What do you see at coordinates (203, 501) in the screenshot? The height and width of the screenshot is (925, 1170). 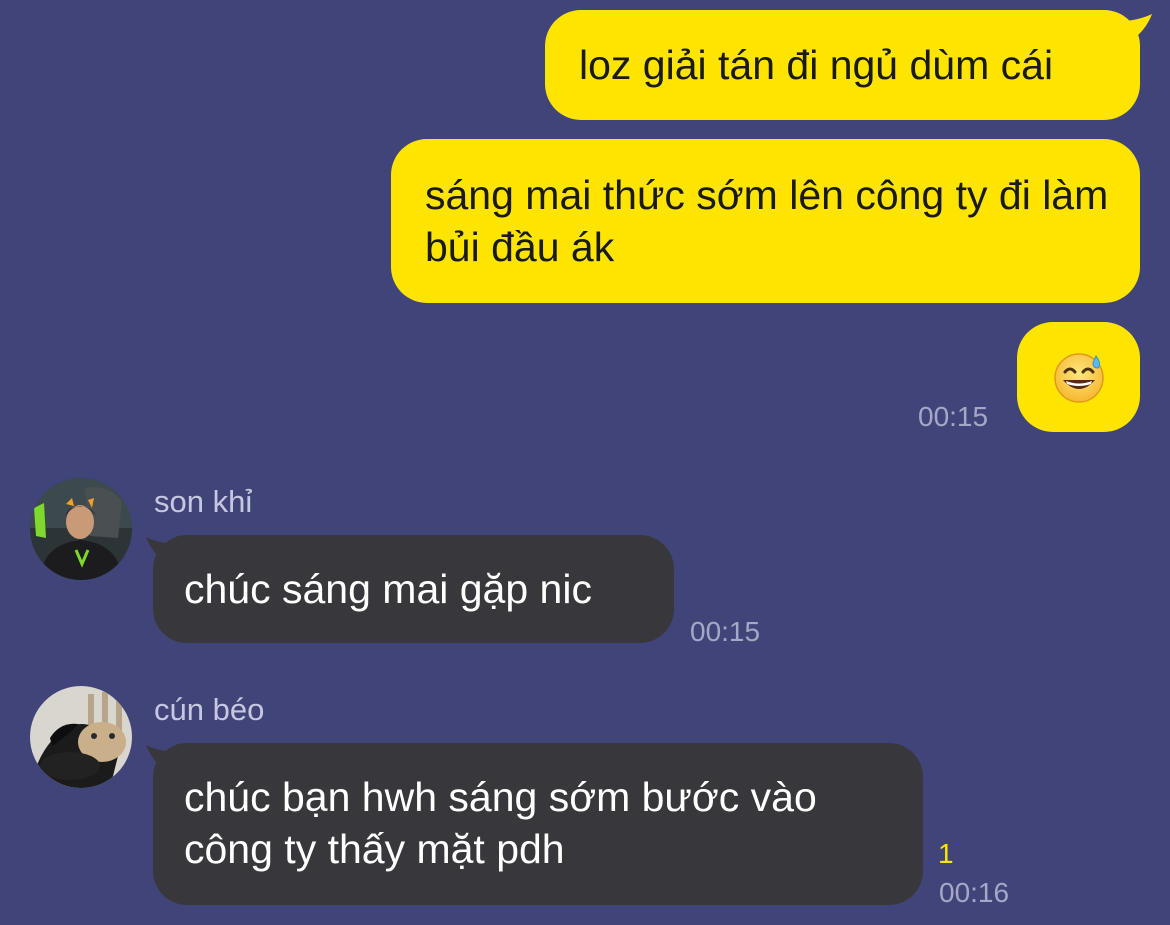 I see `sender-name: son khỉ` at bounding box center [203, 501].